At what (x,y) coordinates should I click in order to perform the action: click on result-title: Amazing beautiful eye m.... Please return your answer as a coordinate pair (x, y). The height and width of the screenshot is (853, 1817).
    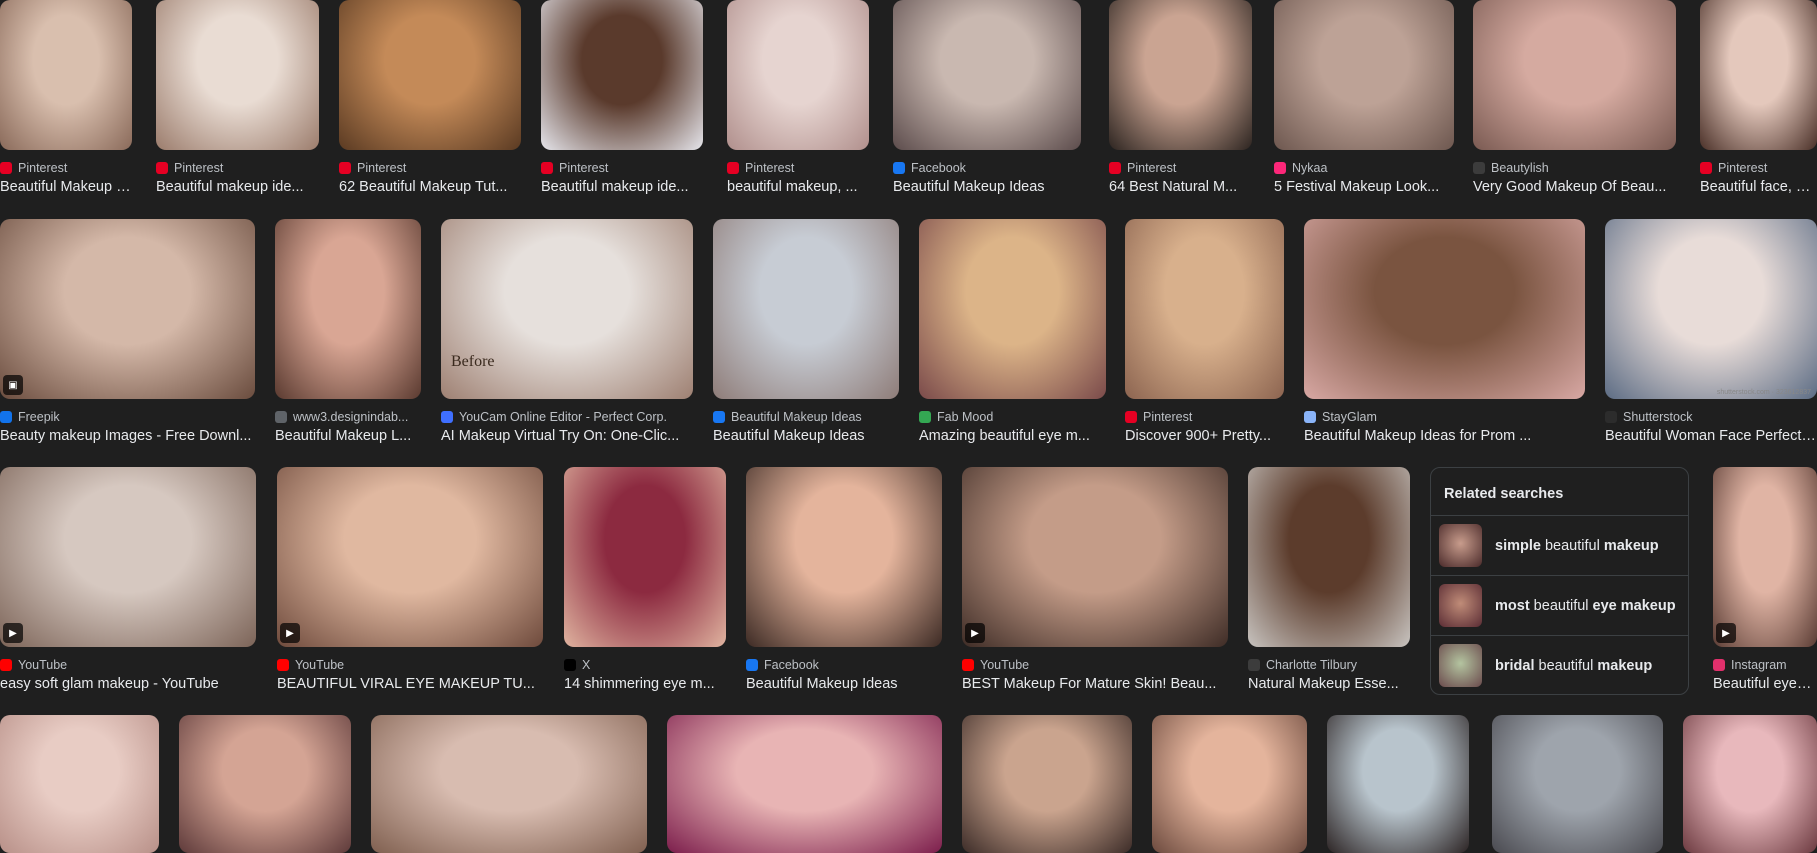
    Looking at the image, I should click on (1012, 436).